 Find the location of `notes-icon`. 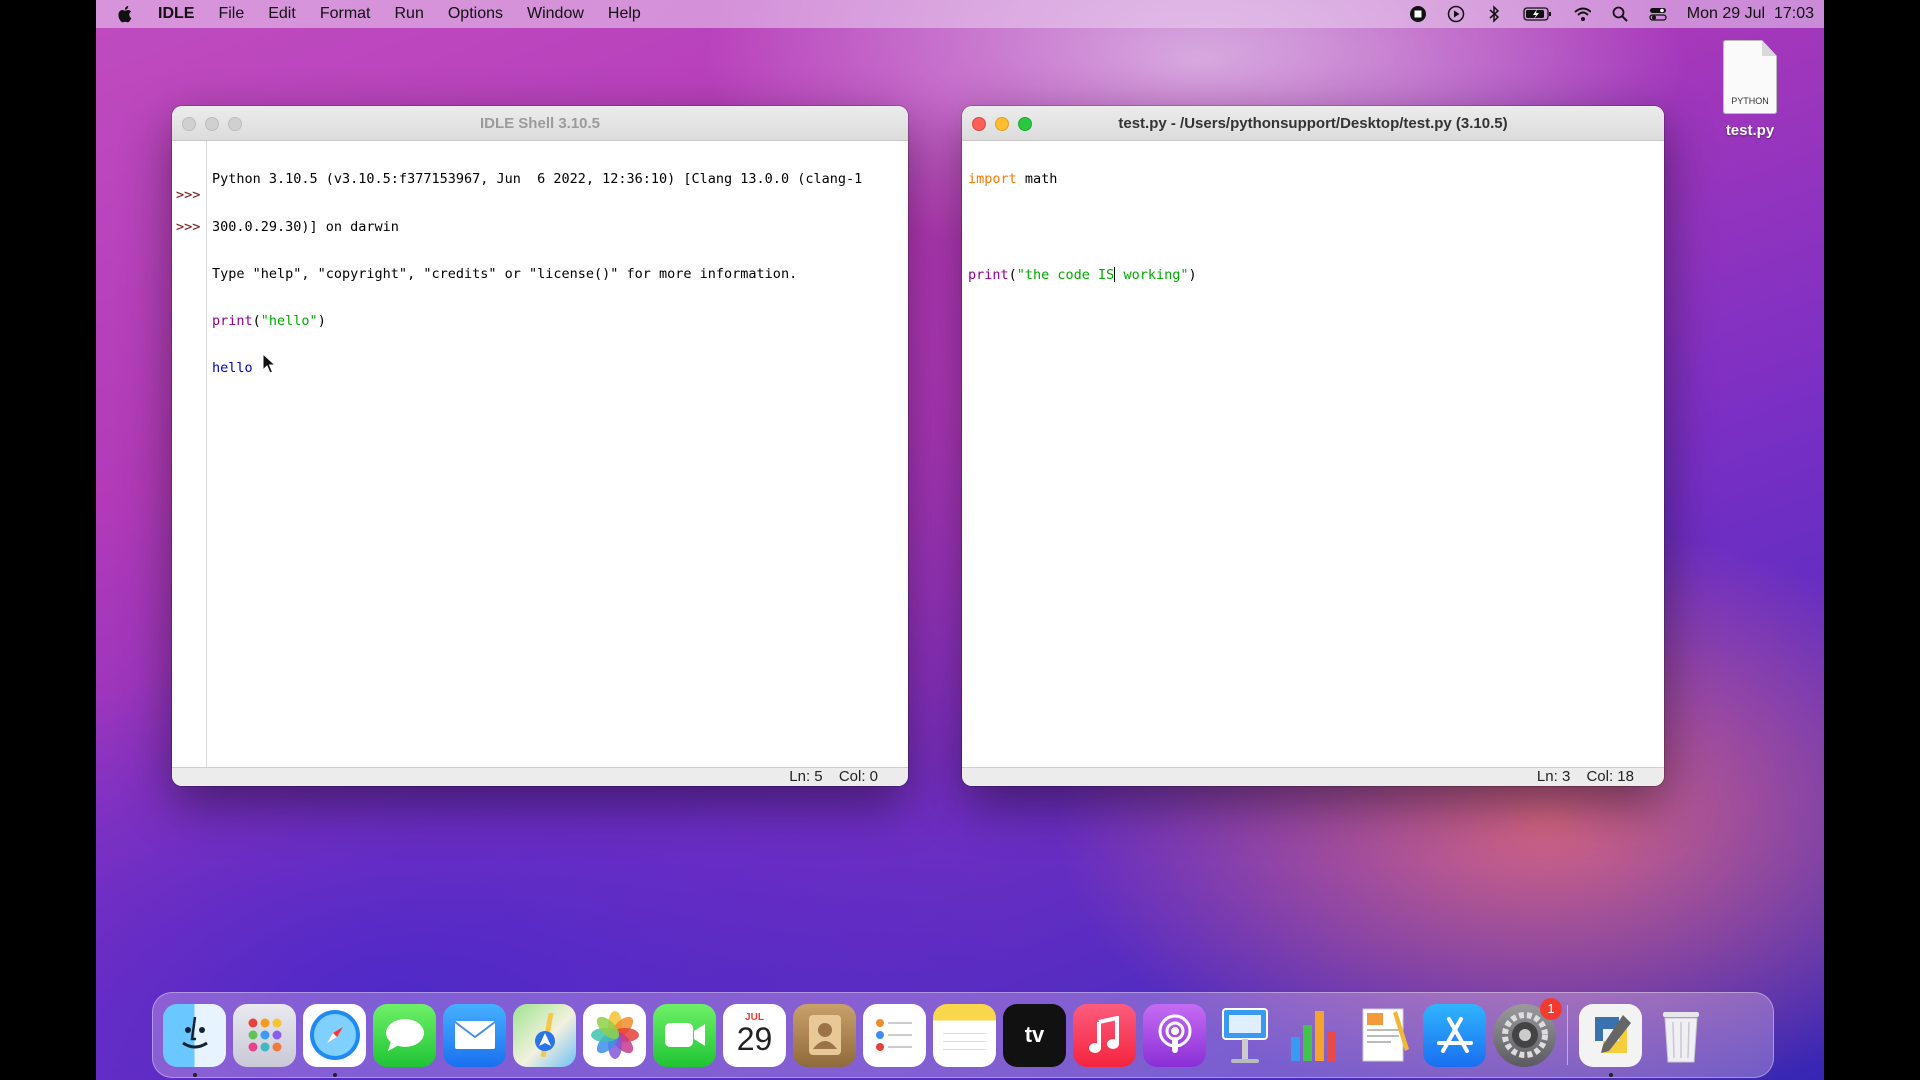

notes-icon is located at coordinates (964, 1035).